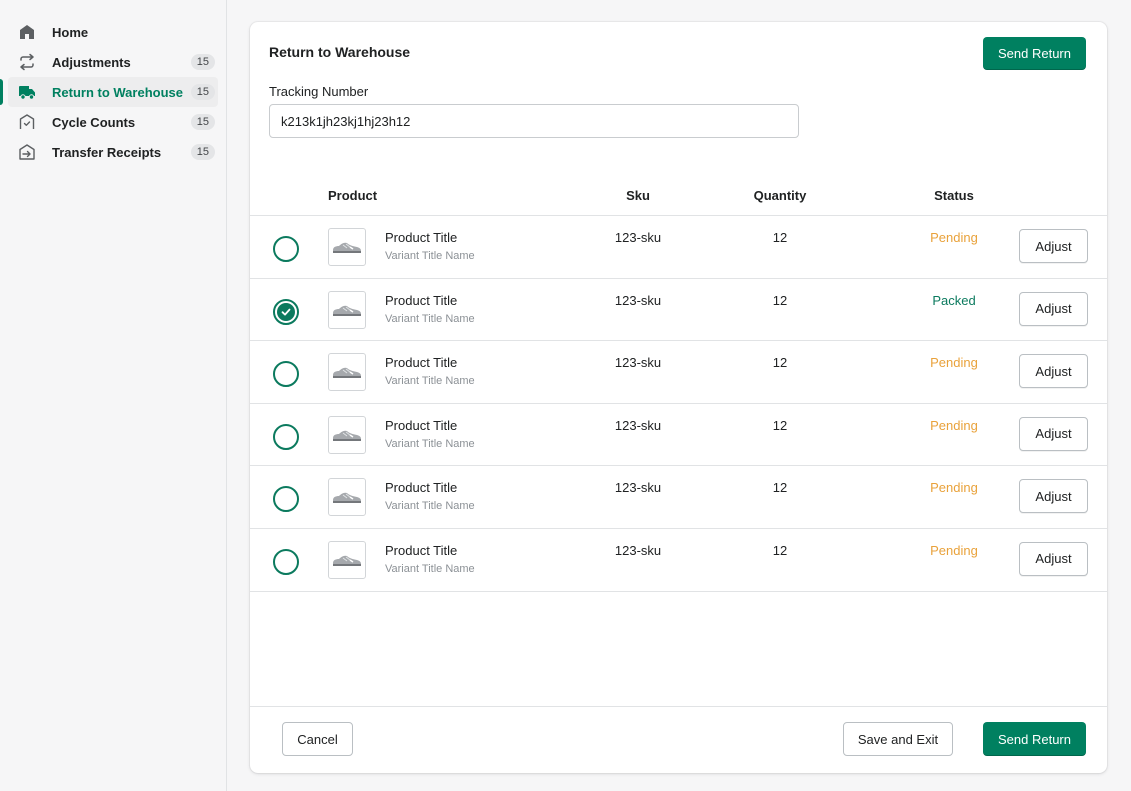 This screenshot has width=1131, height=791. Describe the element at coordinates (780, 195) in the screenshot. I see `column-header-quantity: Quantity` at that location.